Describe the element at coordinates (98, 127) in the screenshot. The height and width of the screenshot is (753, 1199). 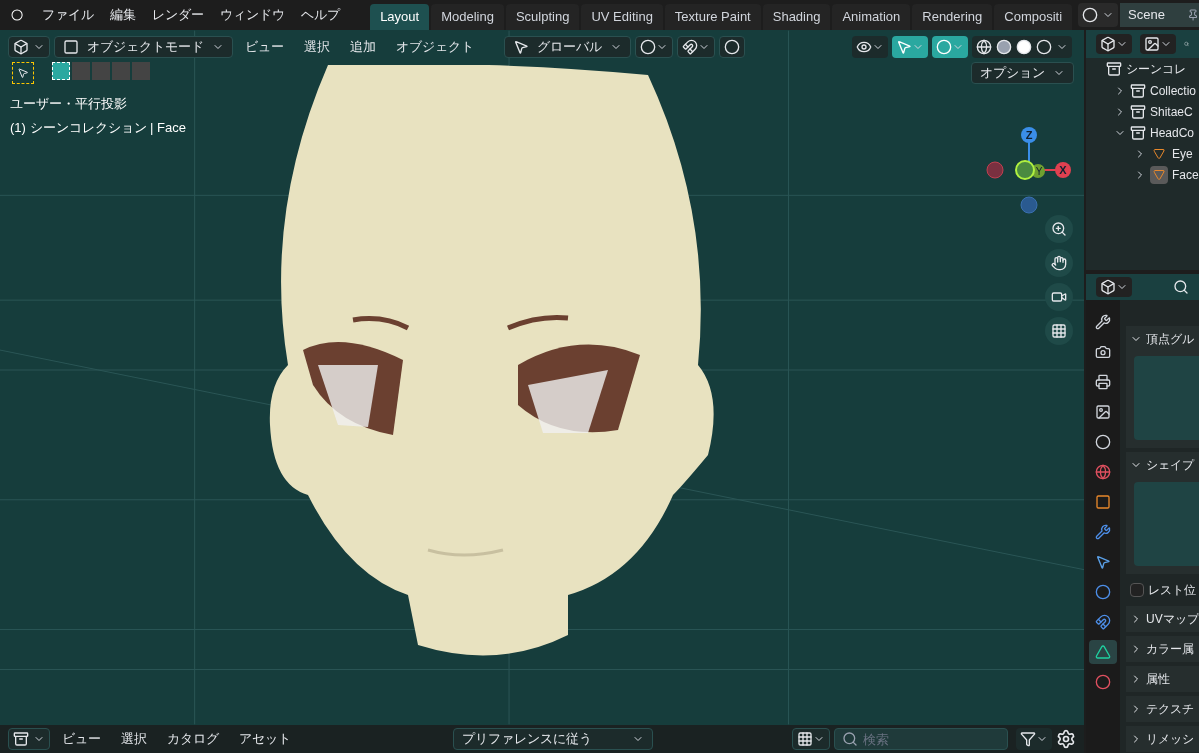
I see `viewport-info-text: (1) シーンコレクション | Face` at that location.